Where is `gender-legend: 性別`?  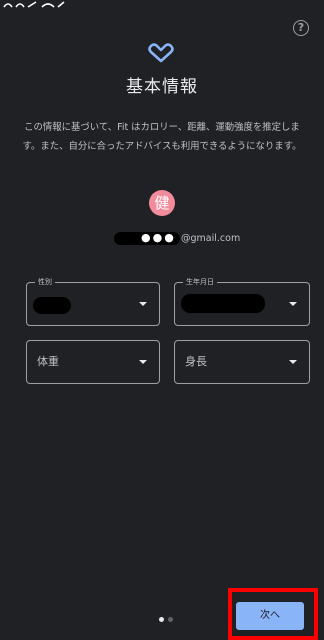 gender-legend: 性別 is located at coordinates (45, 282).